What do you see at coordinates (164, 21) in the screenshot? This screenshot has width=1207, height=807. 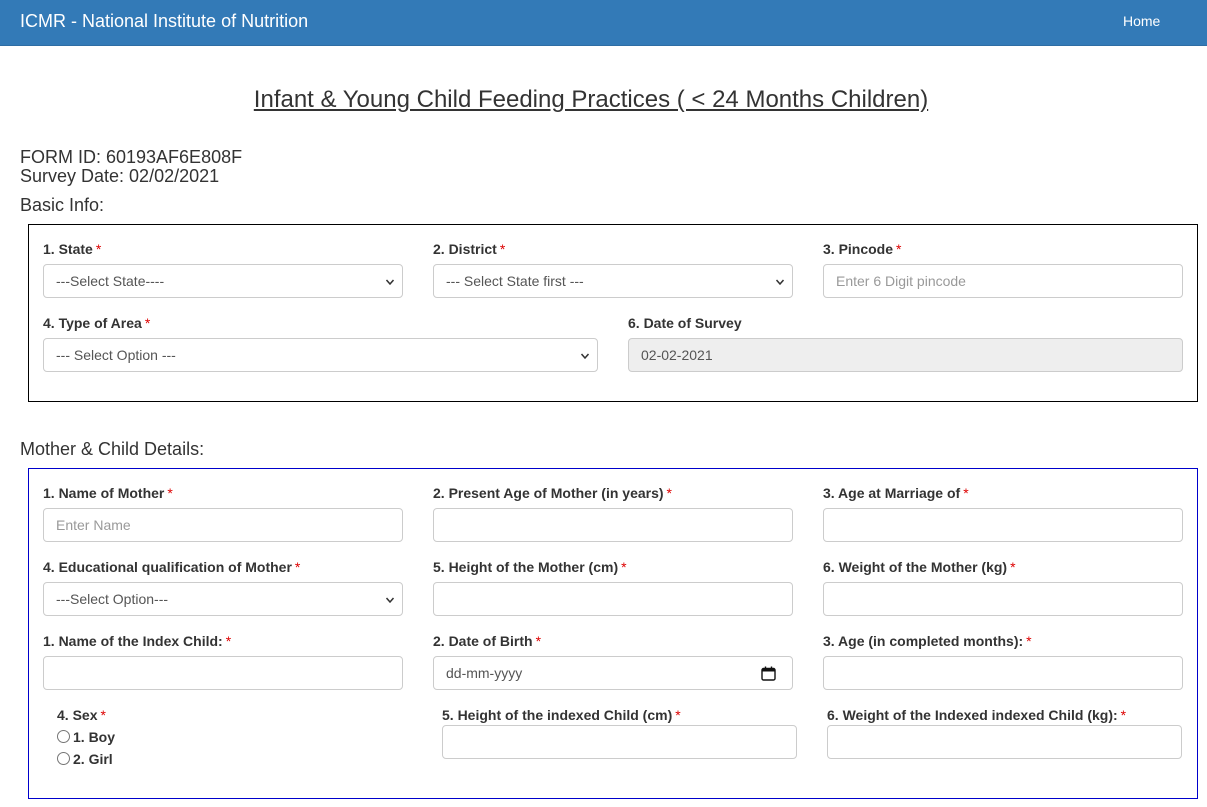 I see `brand-link: ICMR - National Institute of Nutrition` at bounding box center [164, 21].